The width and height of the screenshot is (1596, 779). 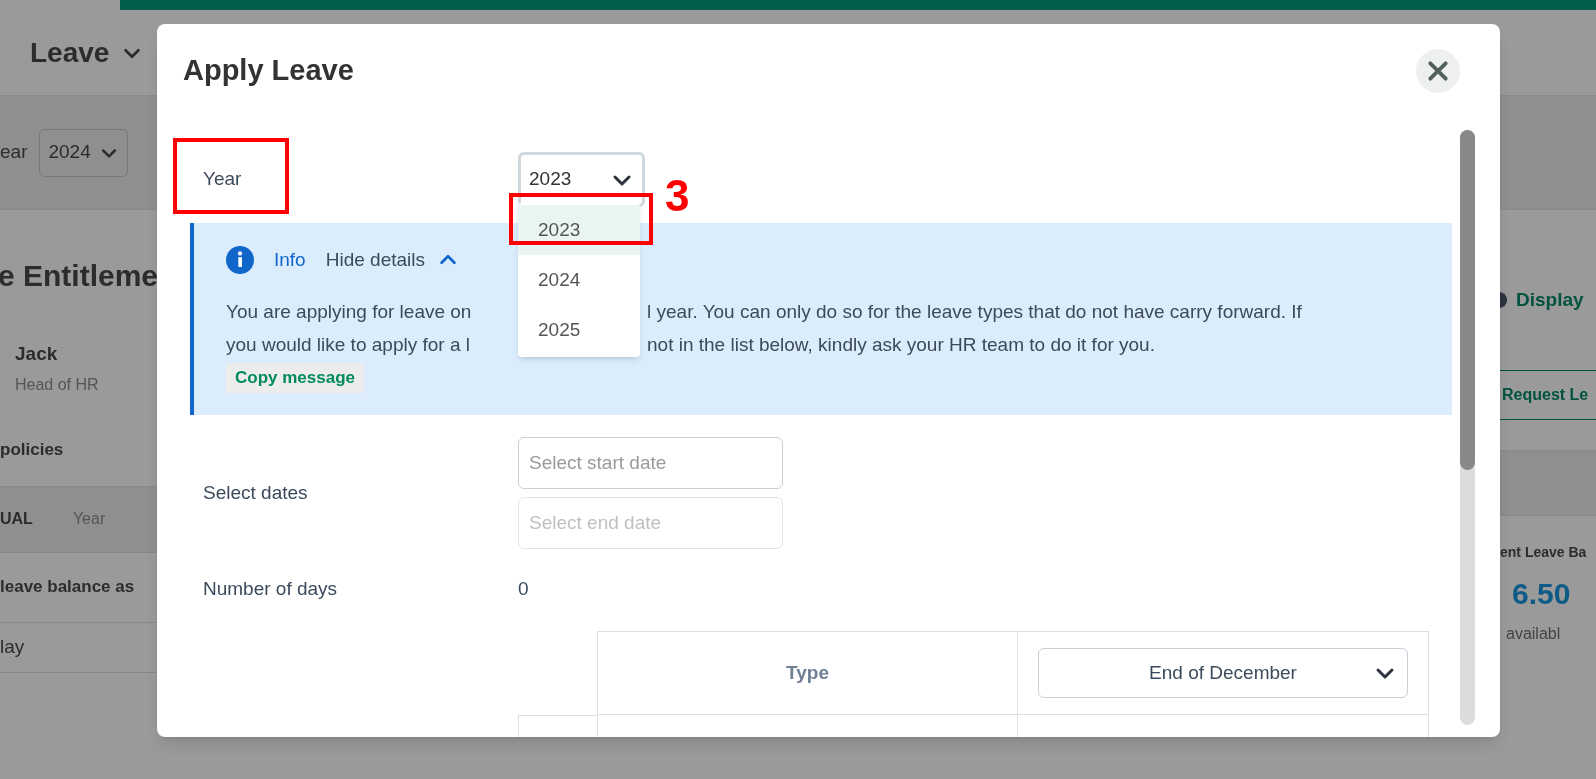 I want to click on copy-message-button: Copy message, so click(x=295, y=378).